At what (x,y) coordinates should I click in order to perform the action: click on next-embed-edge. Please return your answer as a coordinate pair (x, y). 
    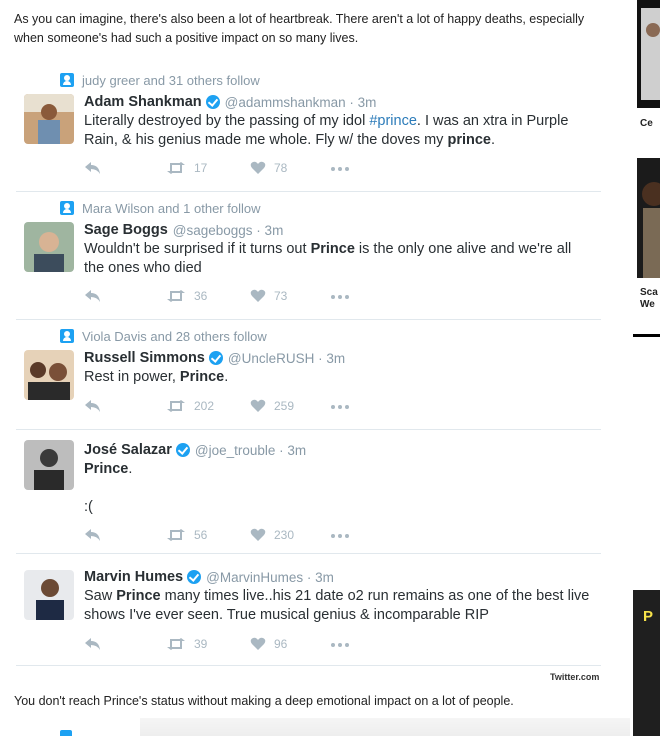
    Looking at the image, I should click on (385, 727).